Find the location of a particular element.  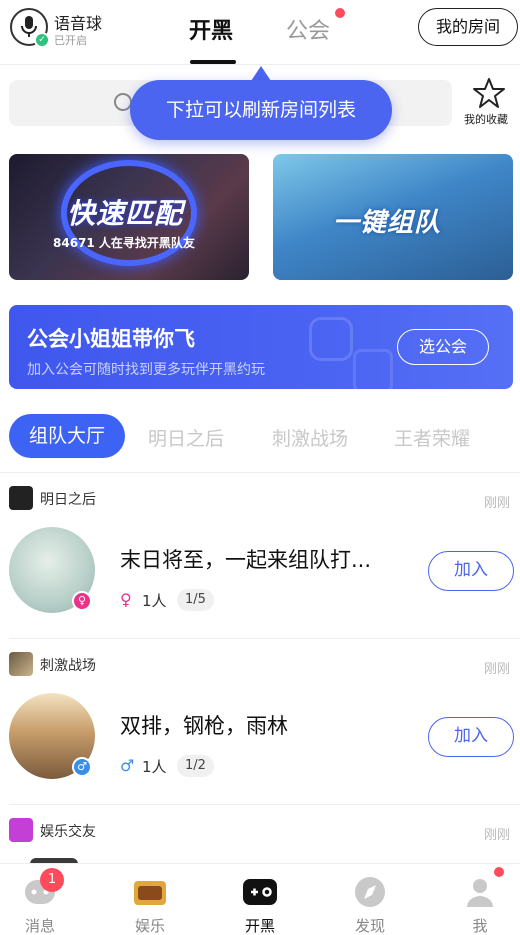

nav-label: 娱乐 is located at coordinates (149, 926).